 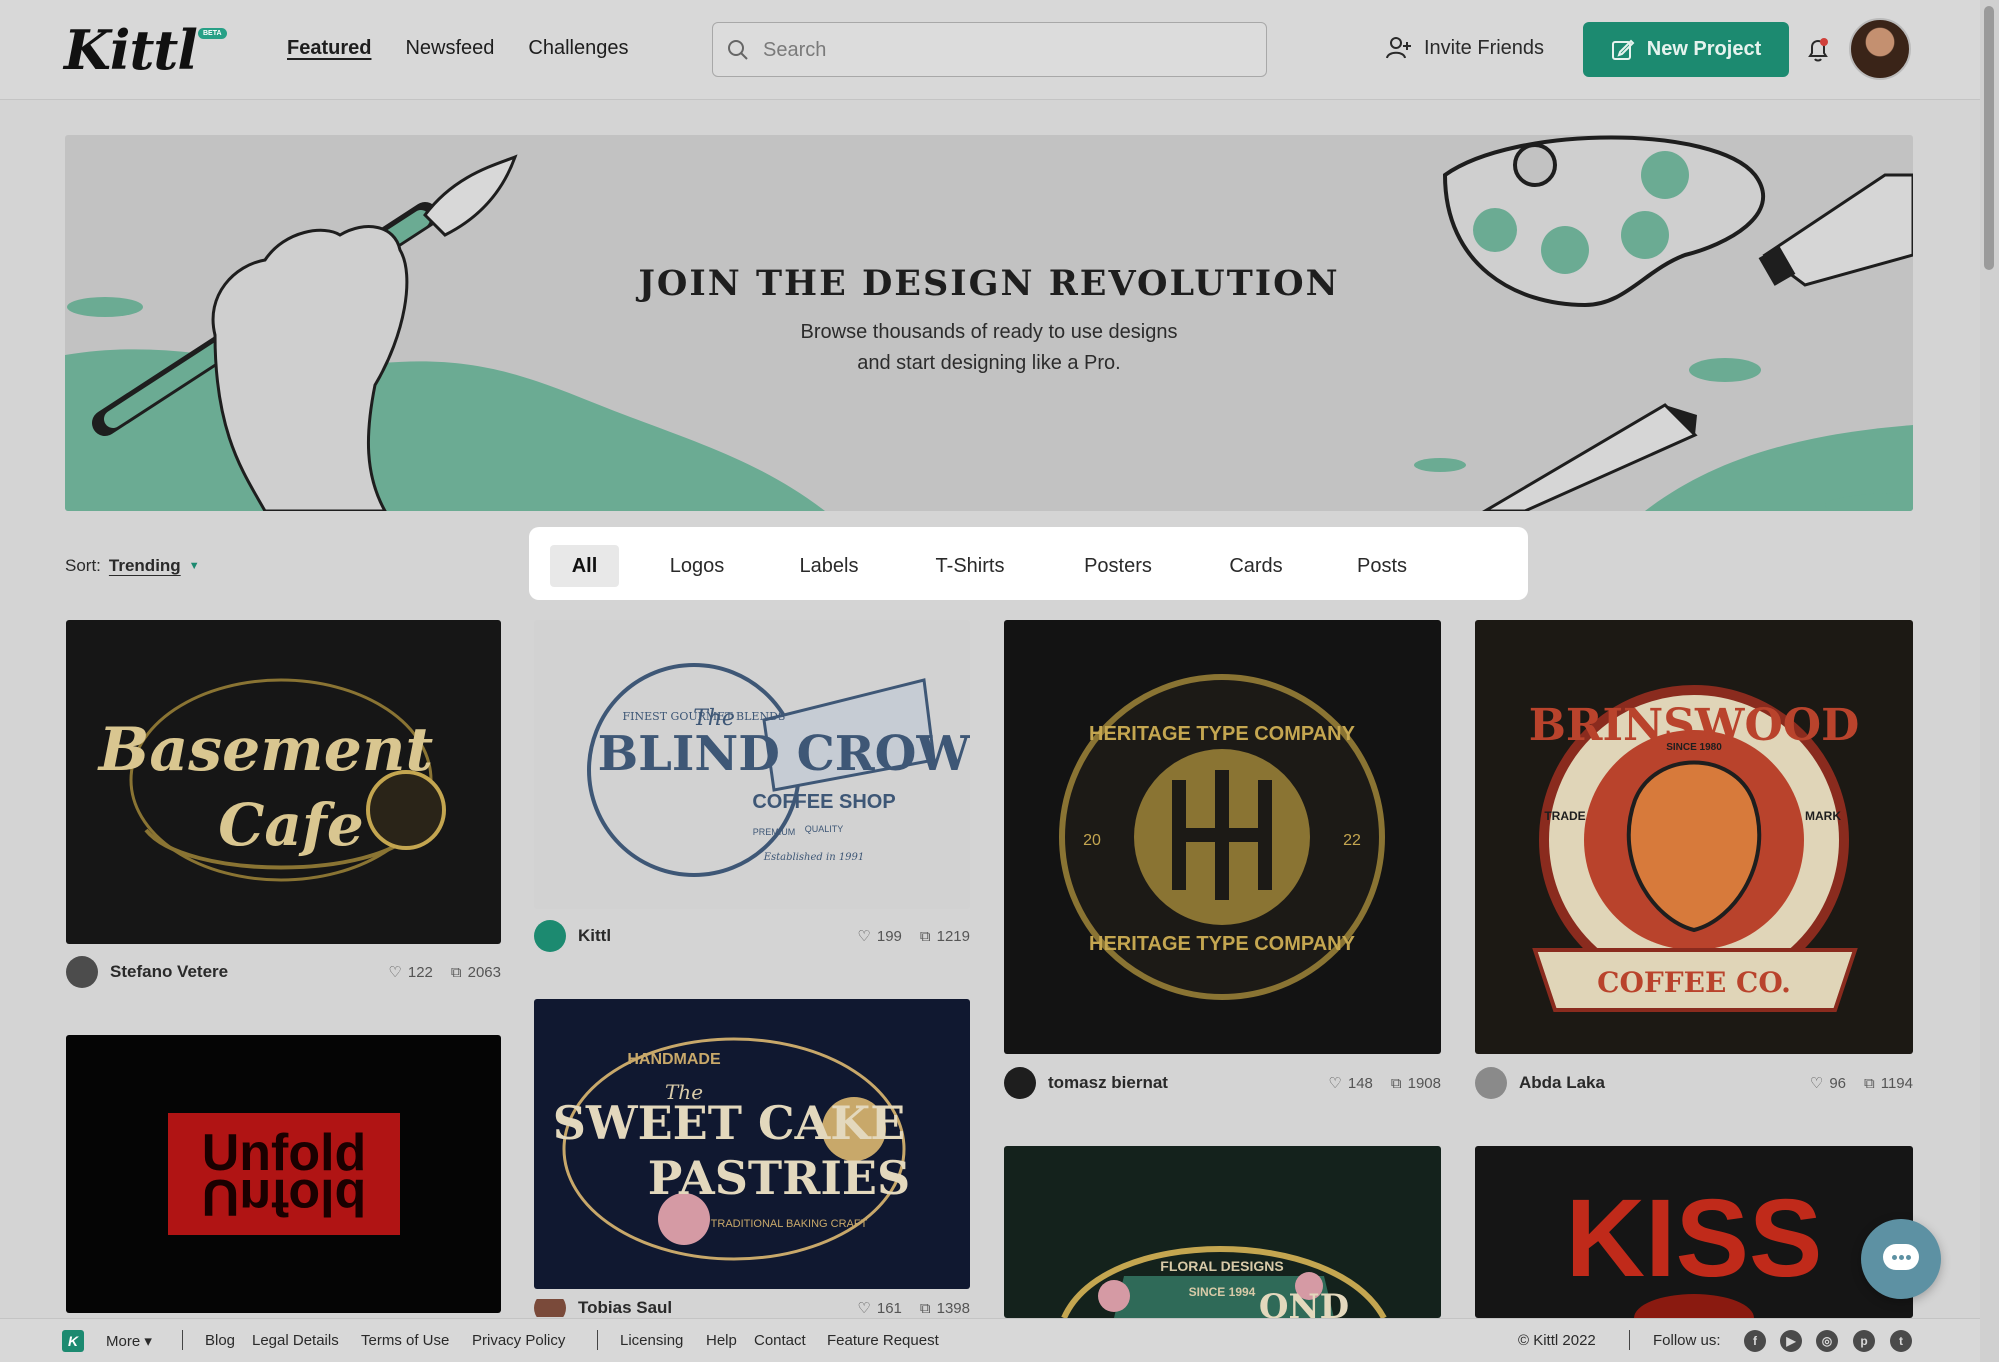 What do you see at coordinates (194, 566) in the screenshot?
I see `sort-dropdown-icon: ▼` at bounding box center [194, 566].